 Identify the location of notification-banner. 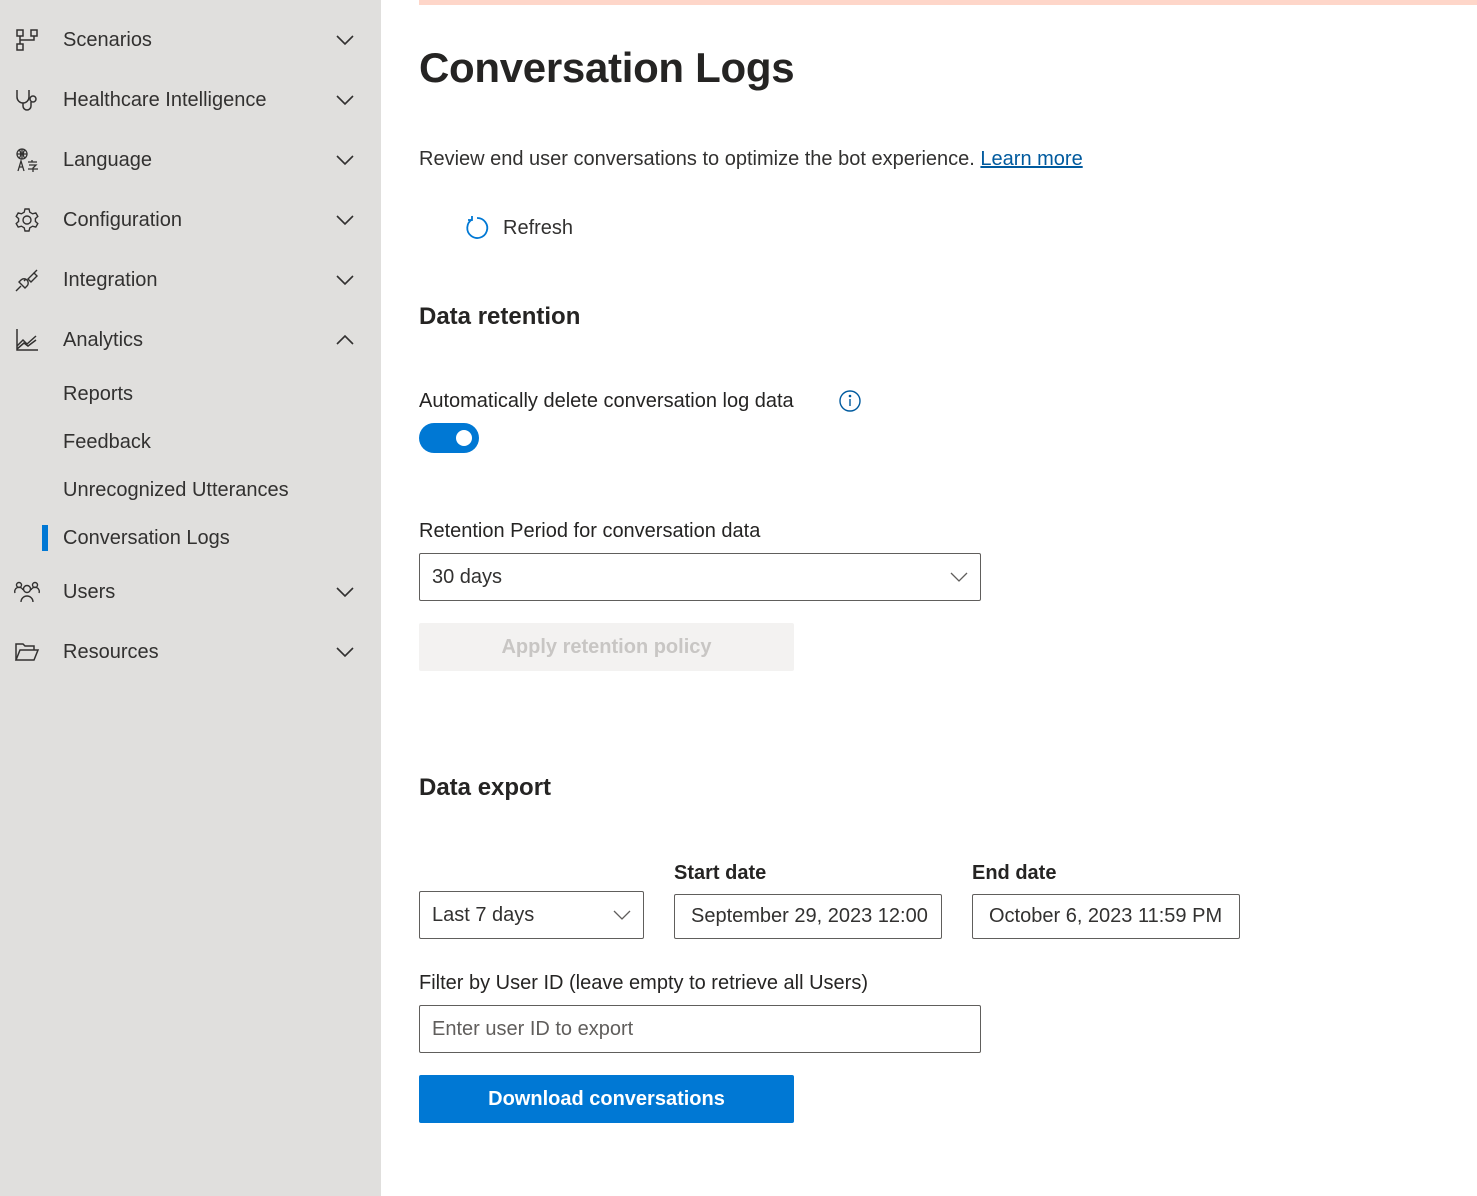
(948, 2).